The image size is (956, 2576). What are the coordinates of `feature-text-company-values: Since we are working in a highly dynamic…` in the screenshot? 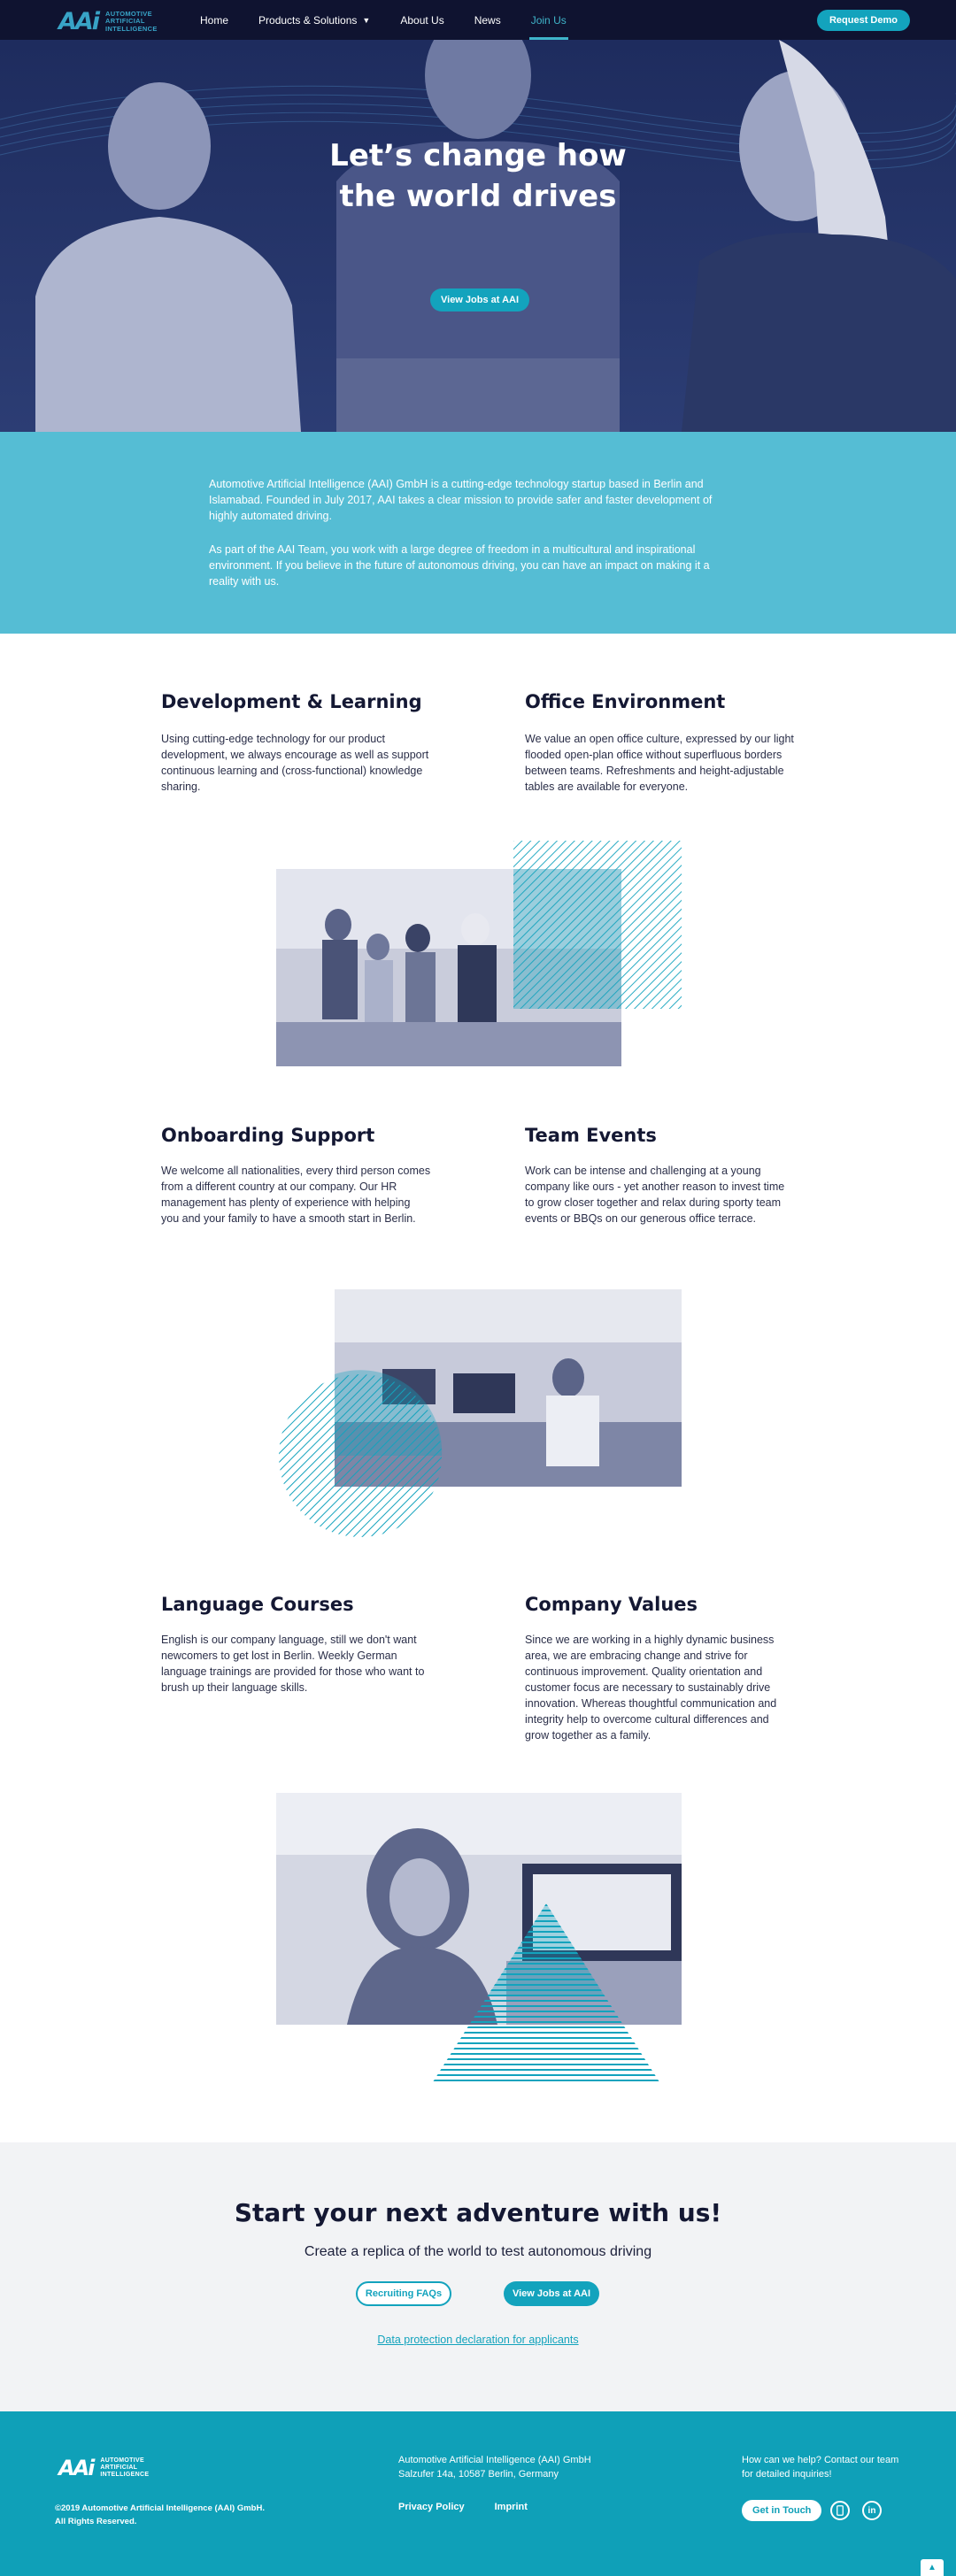 It's located at (651, 1688).